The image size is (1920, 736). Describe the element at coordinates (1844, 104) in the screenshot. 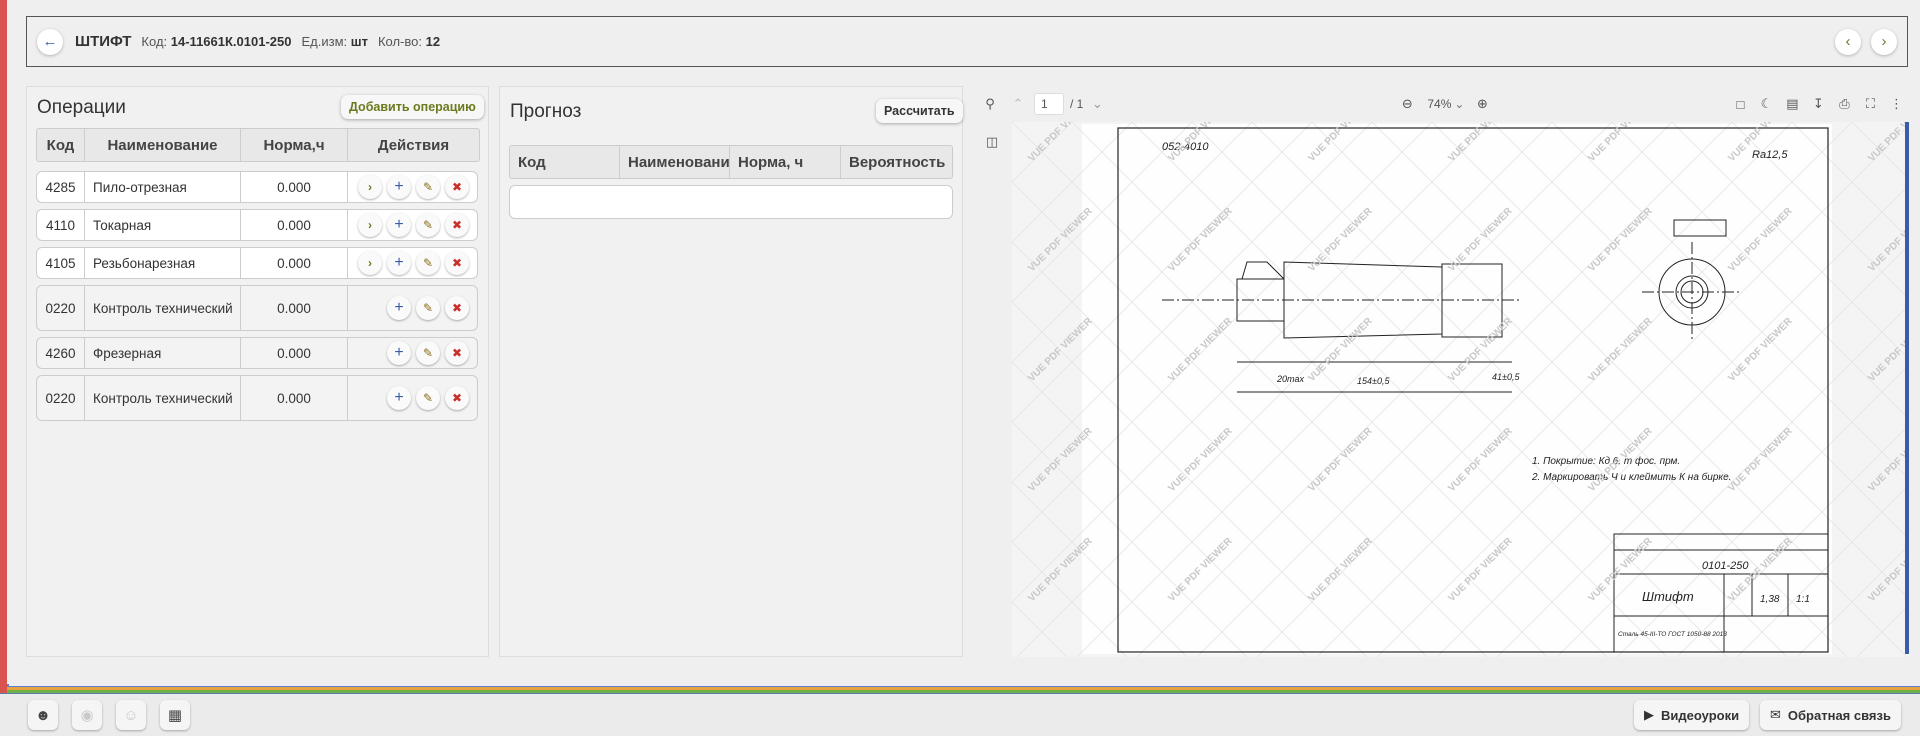

I see `print-icon: ⎙` at that location.